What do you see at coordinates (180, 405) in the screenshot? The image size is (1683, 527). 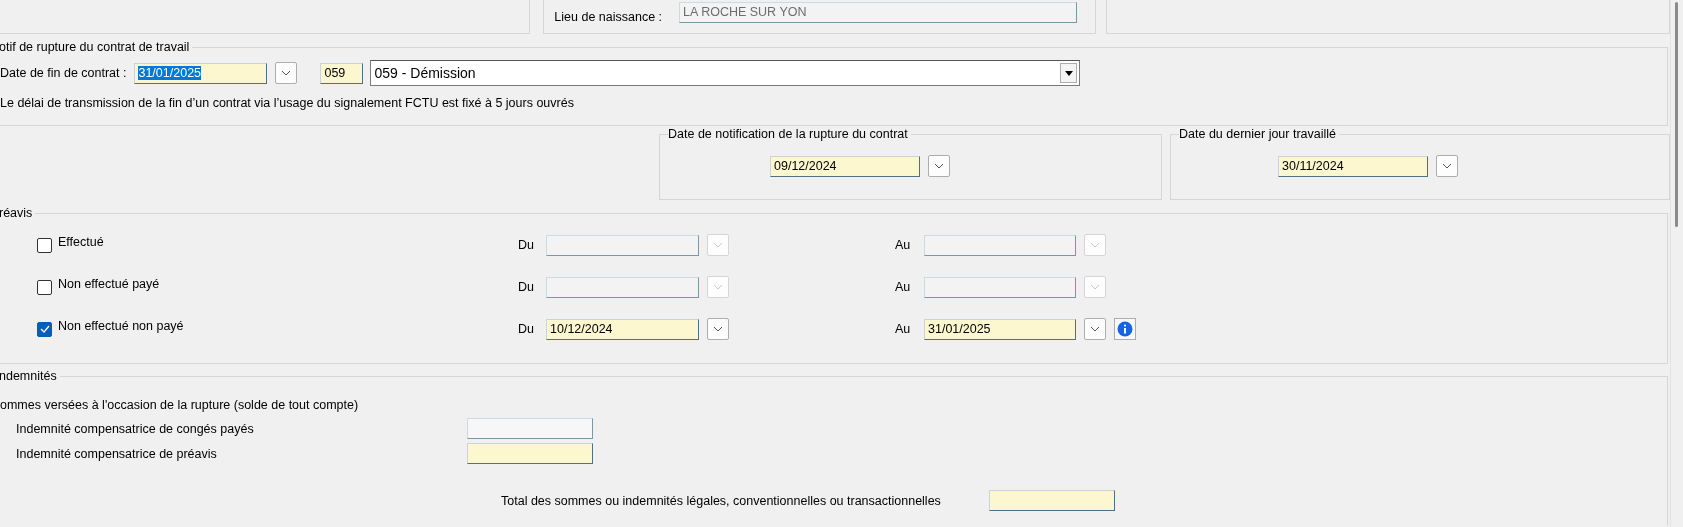 I see `section-subtitle: ommes versées à l'occasion de la rupture (solde de tout compte)` at bounding box center [180, 405].